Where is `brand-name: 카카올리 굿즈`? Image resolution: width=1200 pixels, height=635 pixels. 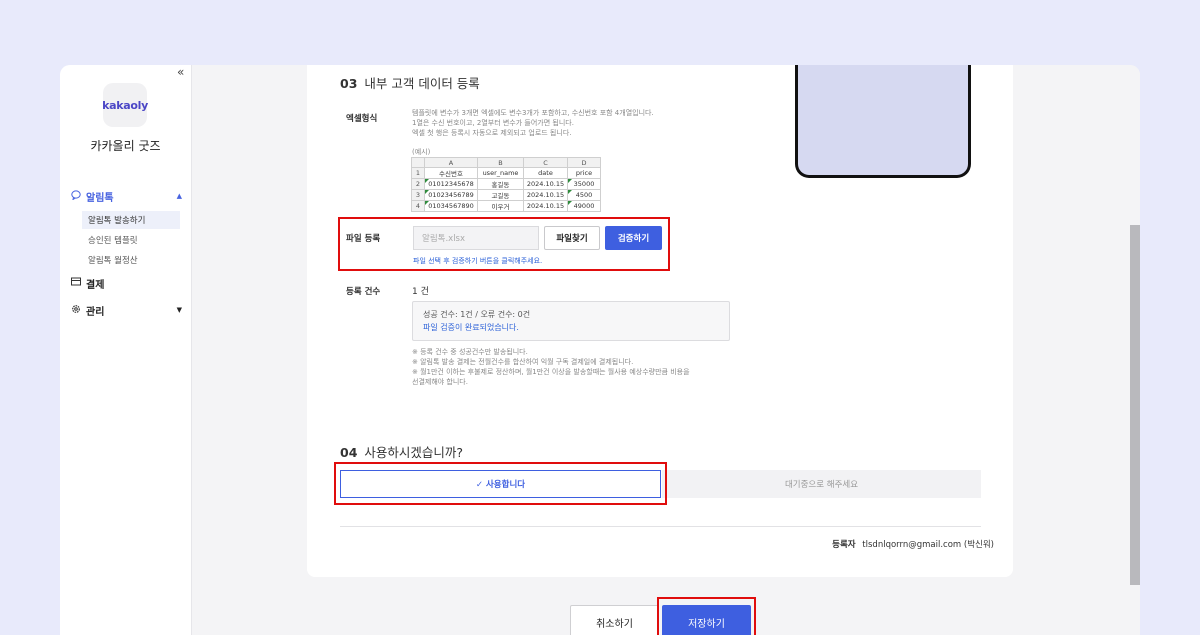 brand-name: 카카올리 굿즈 is located at coordinates (125, 146).